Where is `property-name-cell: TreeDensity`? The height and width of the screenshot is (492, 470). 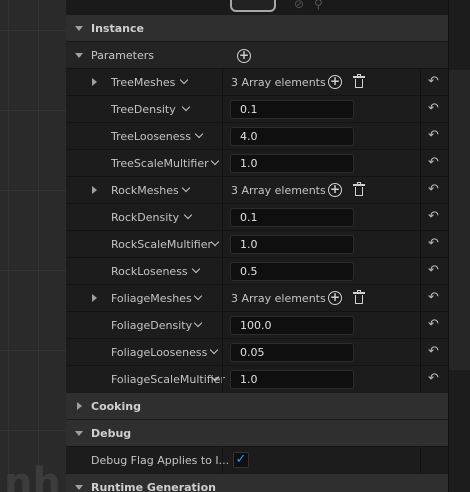
property-name-cell: TreeDensity is located at coordinates (155, 109).